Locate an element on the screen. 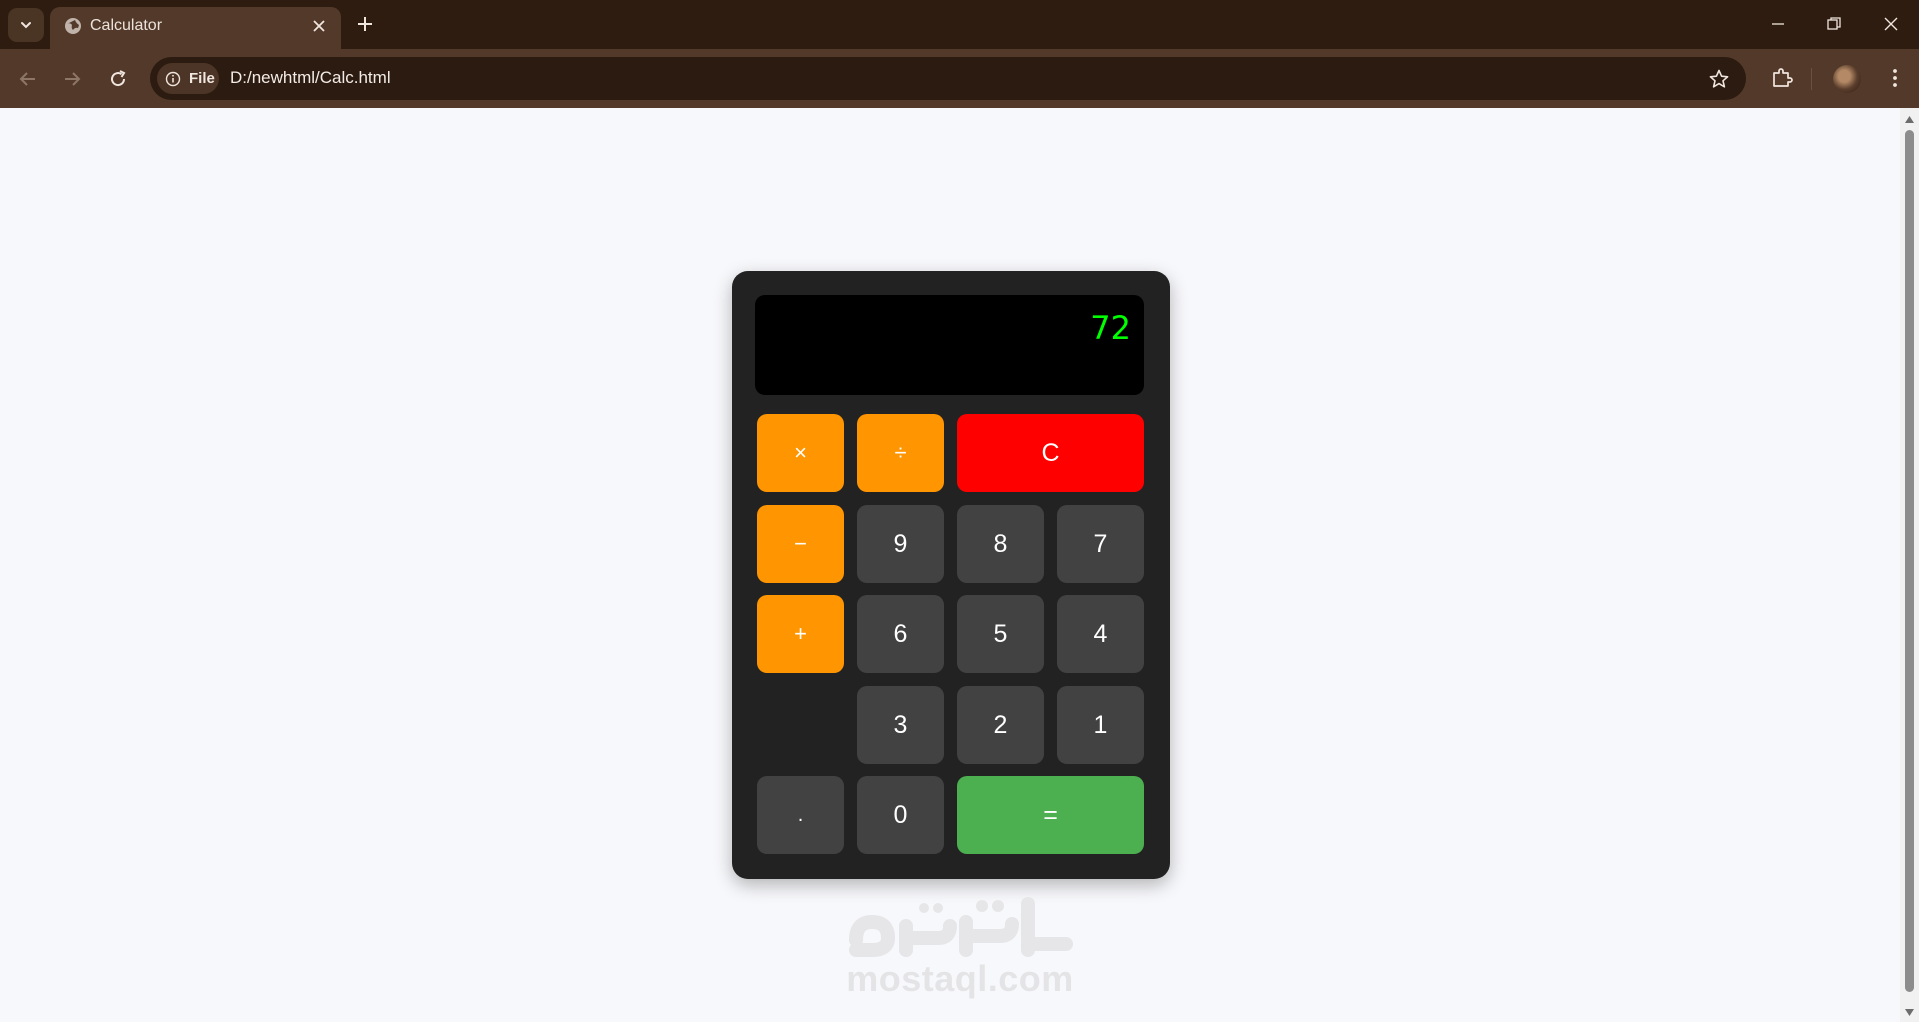  watermark-text: mostaql.com is located at coordinates (960, 978).